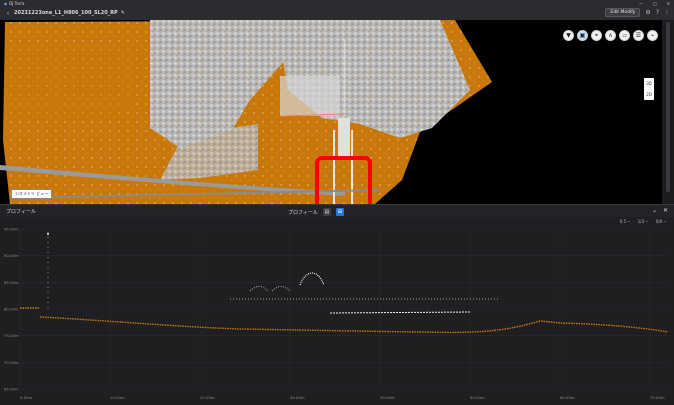 This screenshot has height=405, width=674. I want to click on y-tick-label: 65.00m, so click(11, 389).